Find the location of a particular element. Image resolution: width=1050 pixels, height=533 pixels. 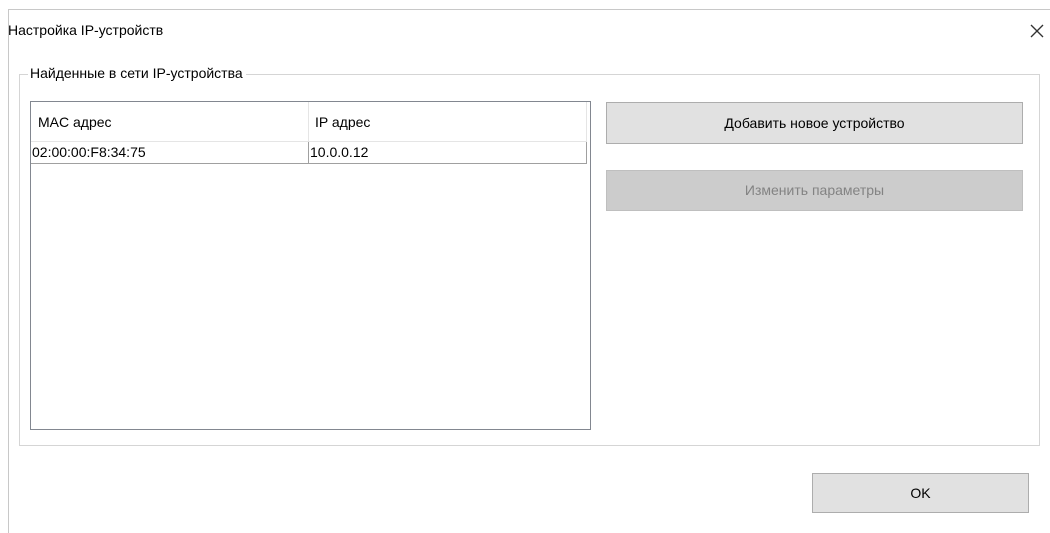

column-header-mac: MAC адрес is located at coordinates (75, 122).